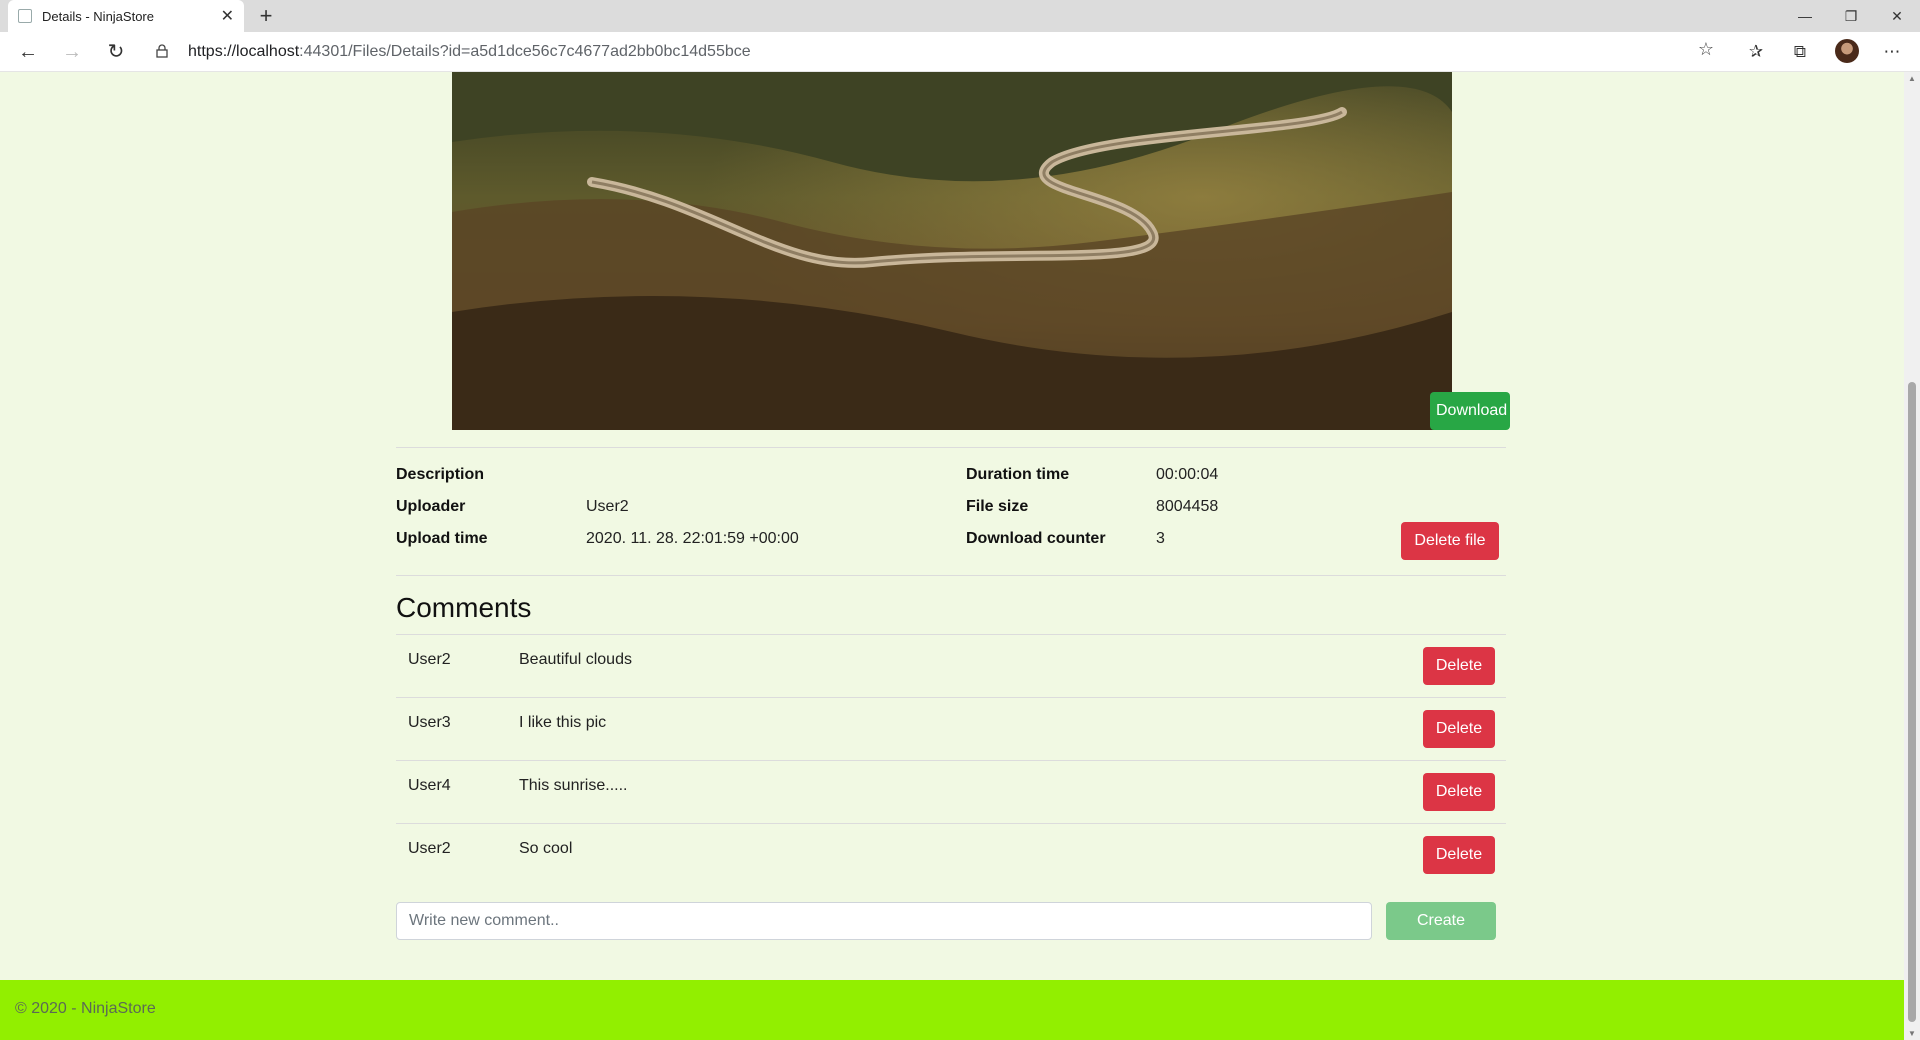 The width and height of the screenshot is (1920, 1040). Describe the element at coordinates (1187, 506) in the screenshot. I see `file-size-value: 8004458` at that location.